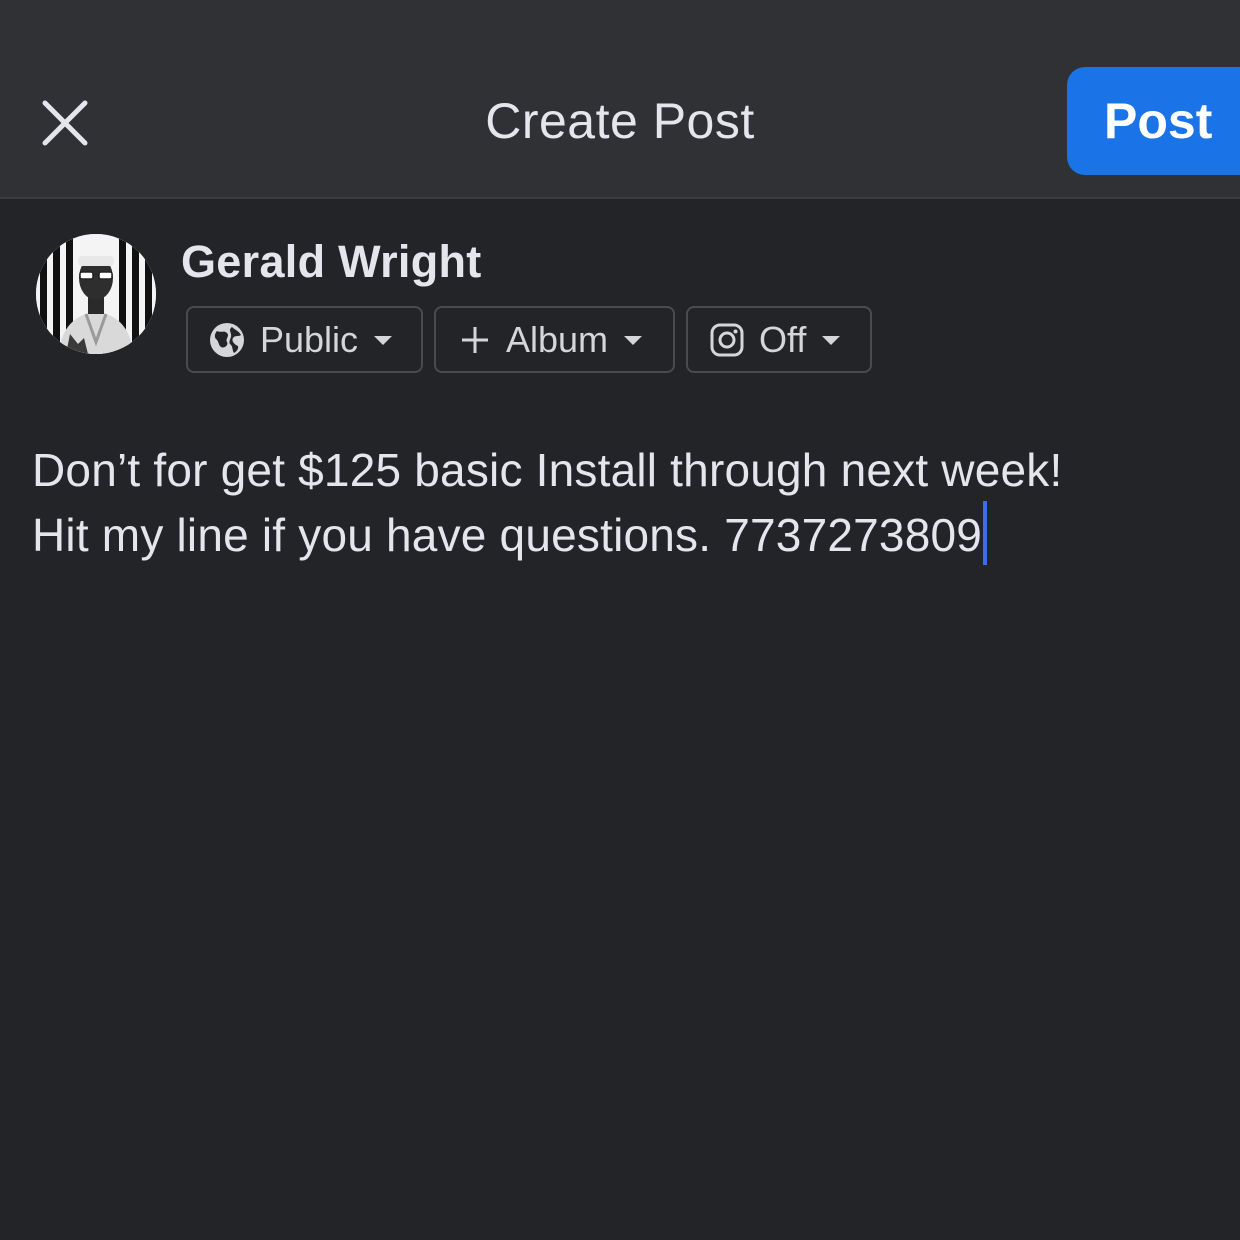  Describe the element at coordinates (1153, 121) in the screenshot. I see `post-button: Post` at that location.